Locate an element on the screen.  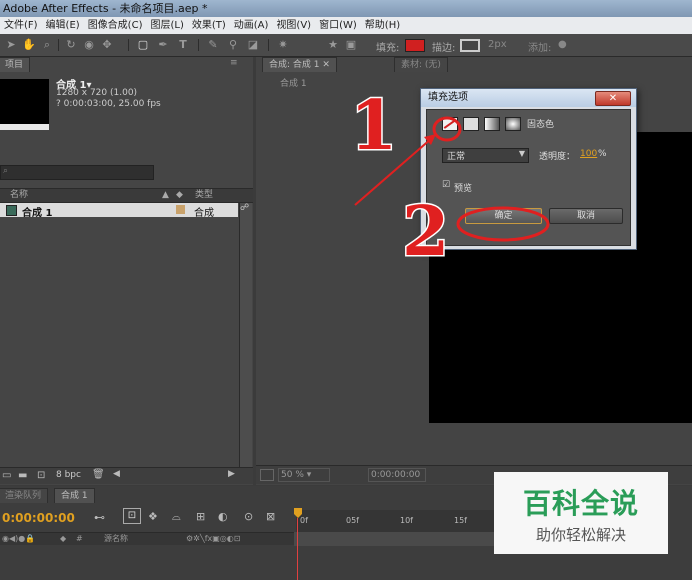
step2-highlight-circle is located at coordinates (503, 224).